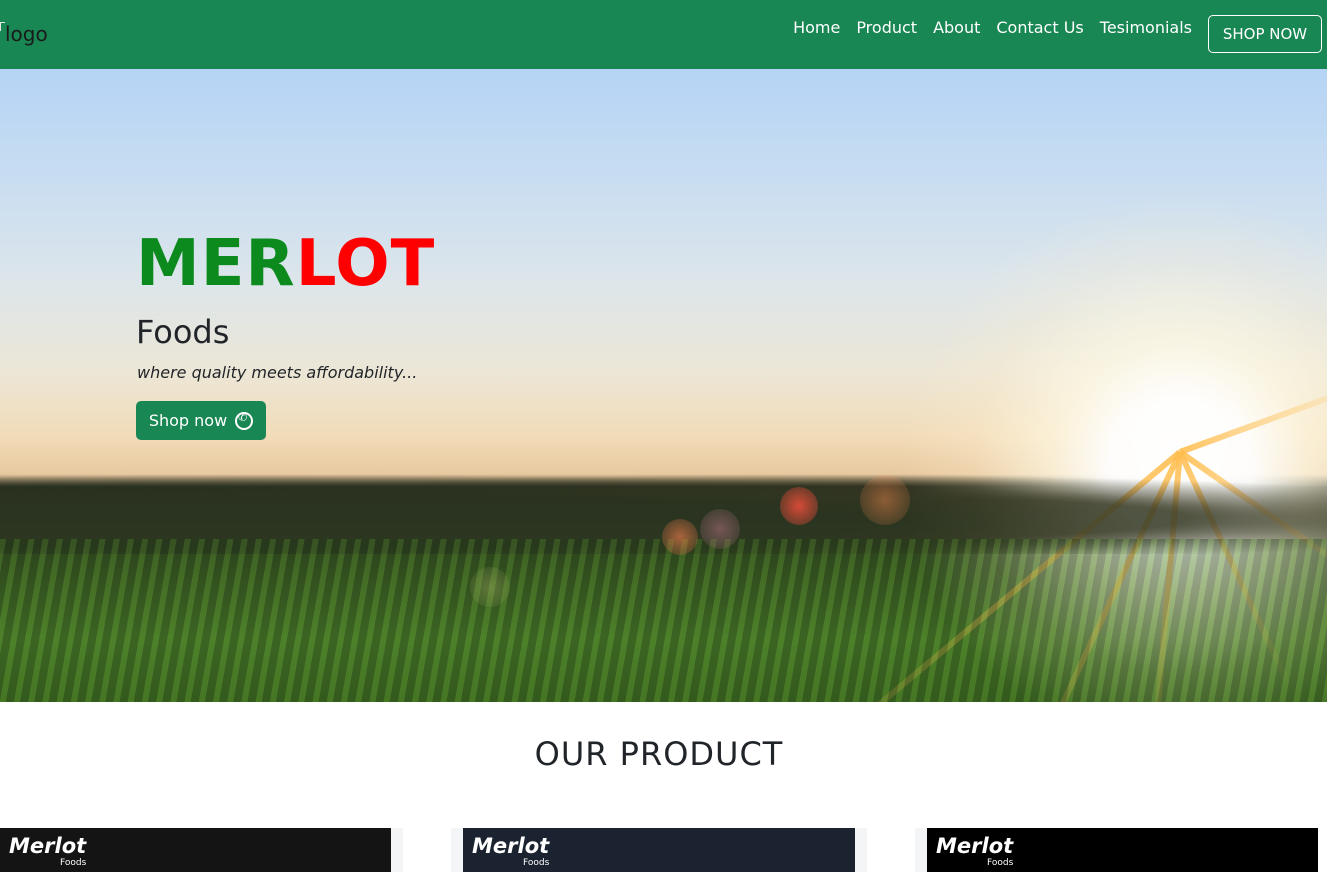 This screenshot has height=872, width=1327. What do you see at coordinates (216, 264) in the screenshot?
I see `brand-title-green: MER` at bounding box center [216, 264].